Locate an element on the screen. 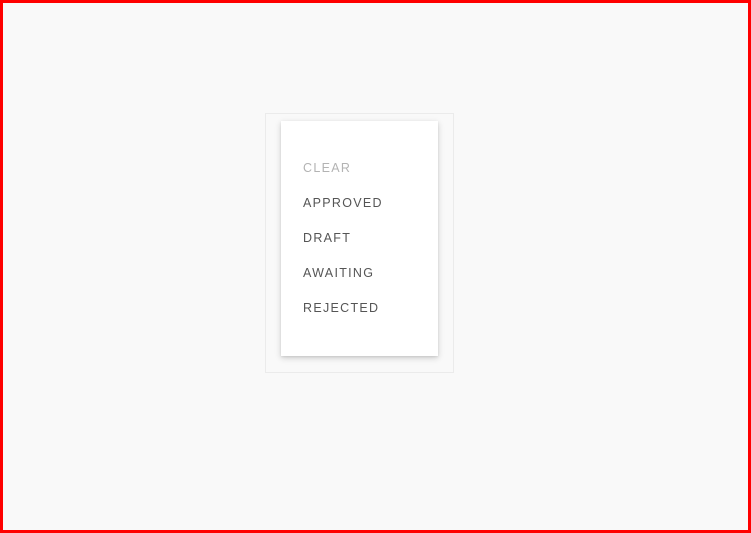 The height and width of the screenshot is (533, 751). menu-item-approved: APPROVED is located at coordinates (359, 203).